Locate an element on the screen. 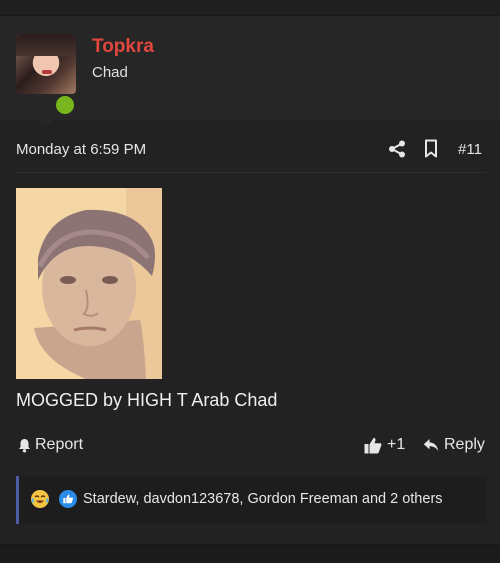 The width and height of the screenshot is (500, 563). post-date: Monday at 6:59 PM is located at coordinates (81, 149).